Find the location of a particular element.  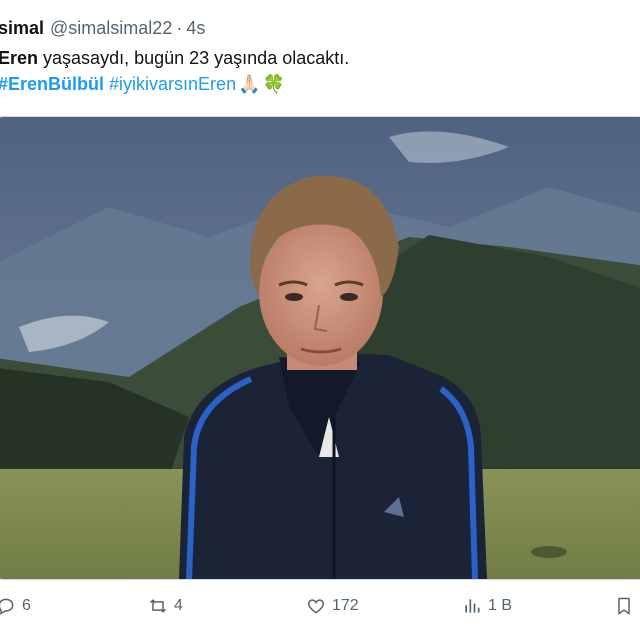

four-leaf-clover-emoji: 🍀 is located at coordinates (273, 84).